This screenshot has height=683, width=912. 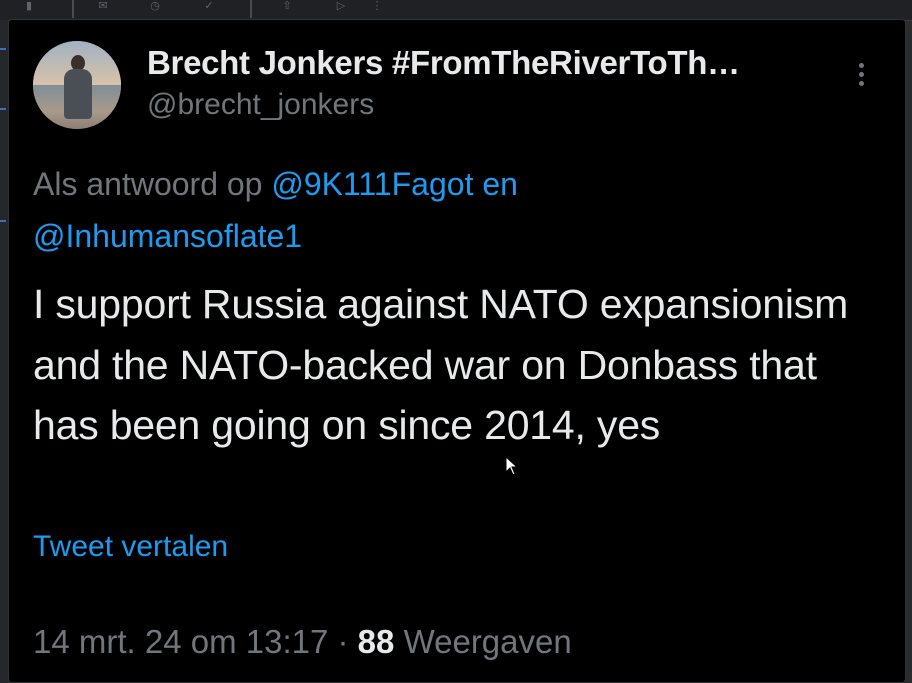 What do you see at coordinates (376, 641) in the screenshot?
I see `view-count: 88` at bounding box center [376, 641].